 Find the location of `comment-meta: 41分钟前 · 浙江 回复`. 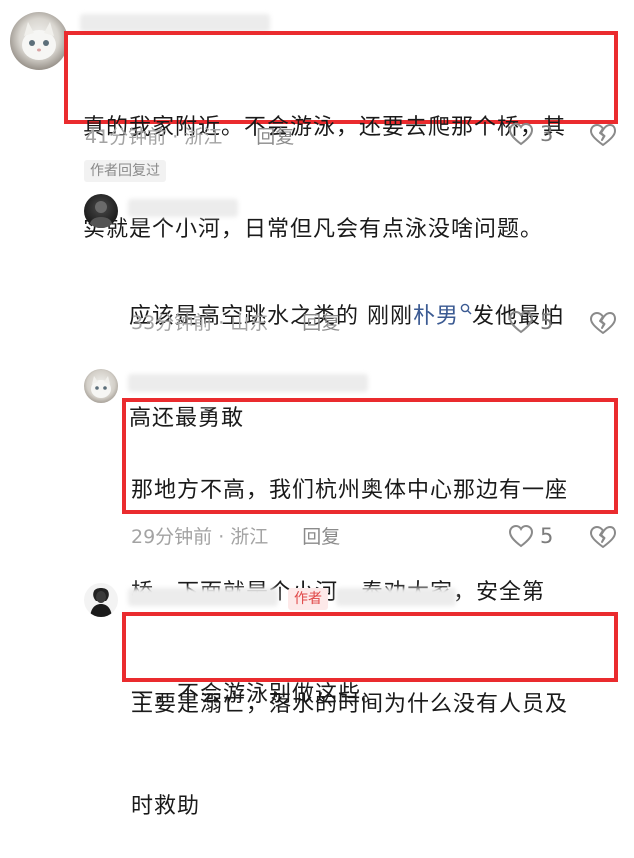

comment-meta: 41分钟前 · 浙江 回复 is located at coordinates (190, 137).